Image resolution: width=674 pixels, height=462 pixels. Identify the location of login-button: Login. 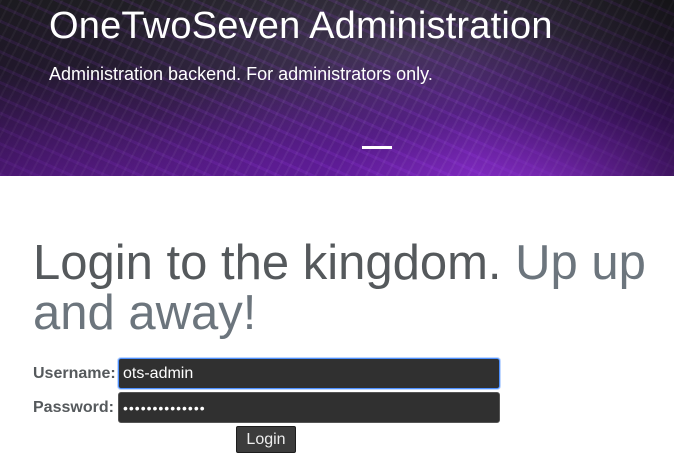
(266, 439).